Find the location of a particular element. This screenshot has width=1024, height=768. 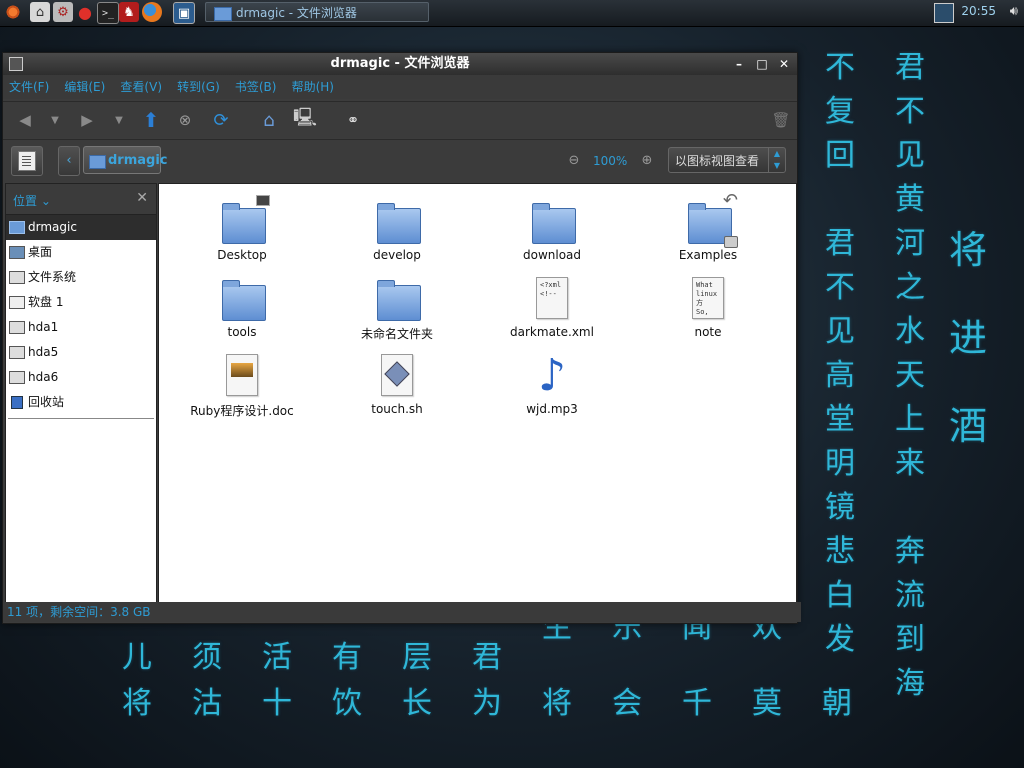

wallpaper-glyph: 儿 is located at coordinates (137, 657).